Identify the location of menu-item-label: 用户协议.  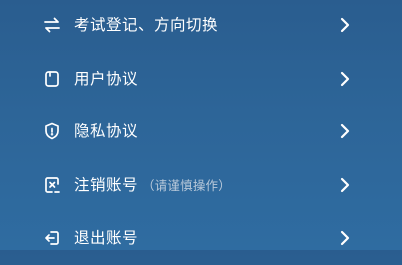
(106, 78).